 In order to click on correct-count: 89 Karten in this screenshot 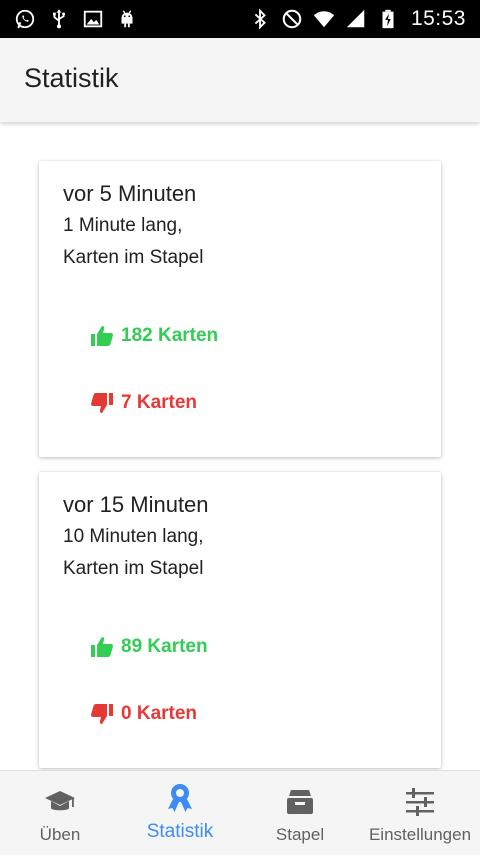, I will do `click(149, 647)`.